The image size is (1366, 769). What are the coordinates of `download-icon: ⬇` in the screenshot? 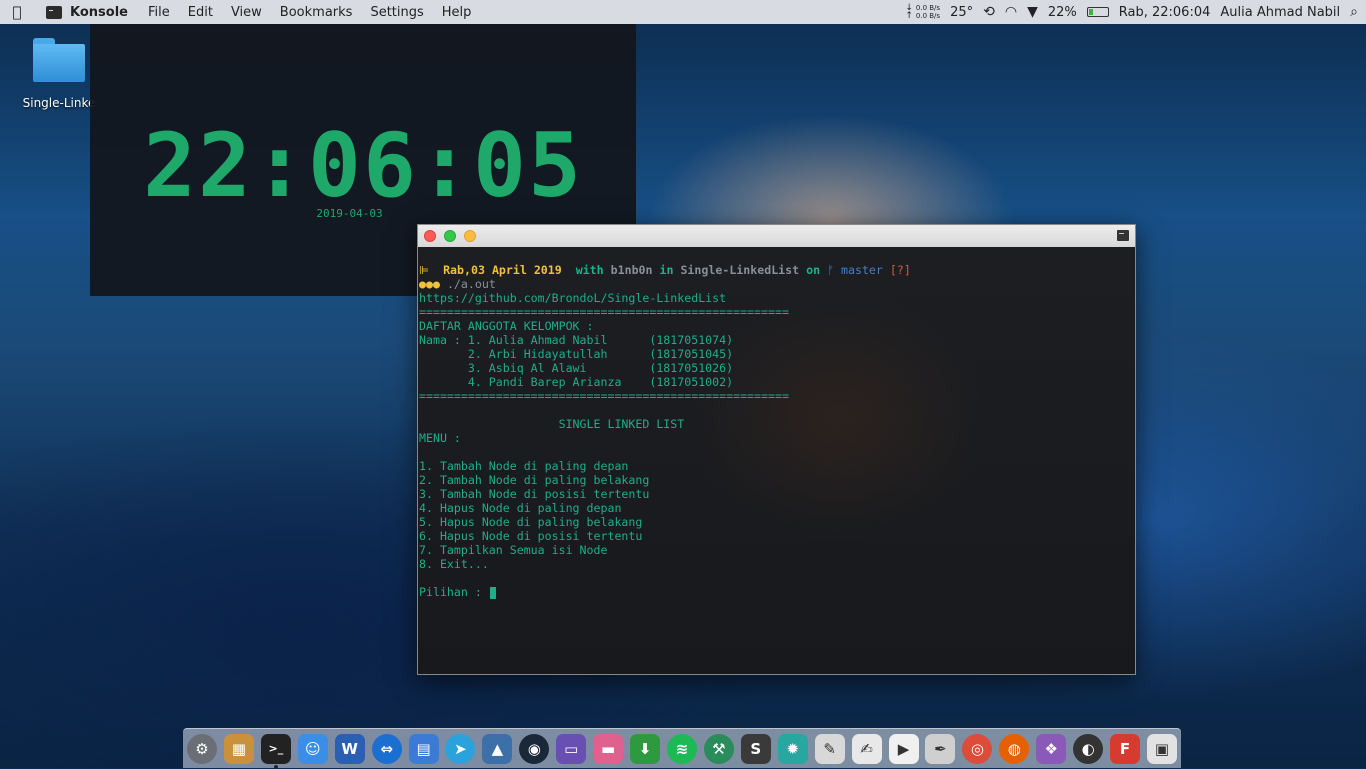 It's located at (645, 748).